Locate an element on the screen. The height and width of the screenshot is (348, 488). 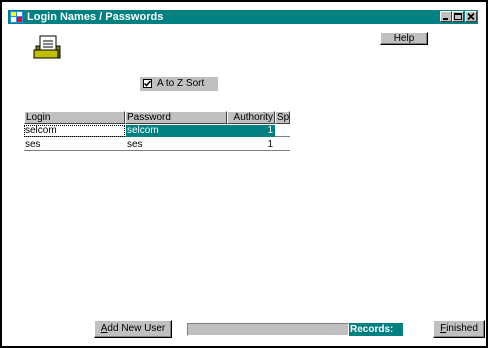
minimize-icon is located at coordinates (445, 19).